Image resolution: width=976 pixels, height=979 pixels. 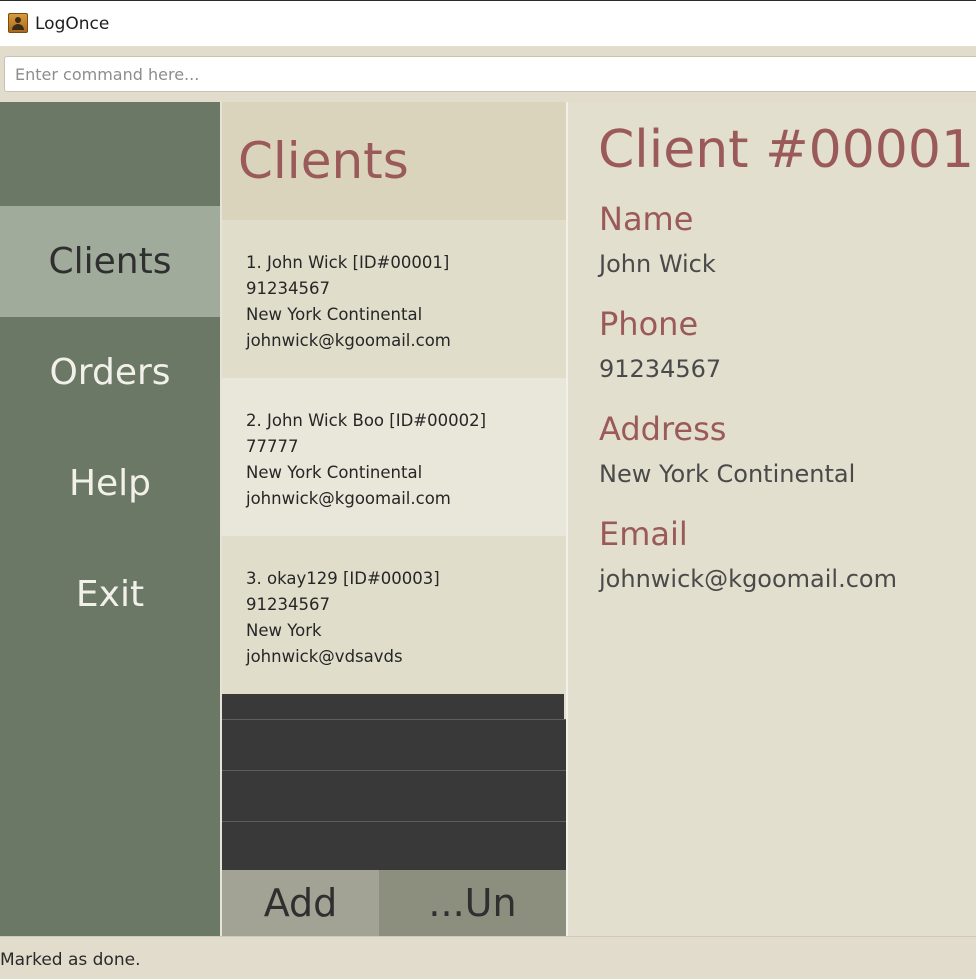 I want to click on phone-value: 91234567, so click(x=660, y=369).